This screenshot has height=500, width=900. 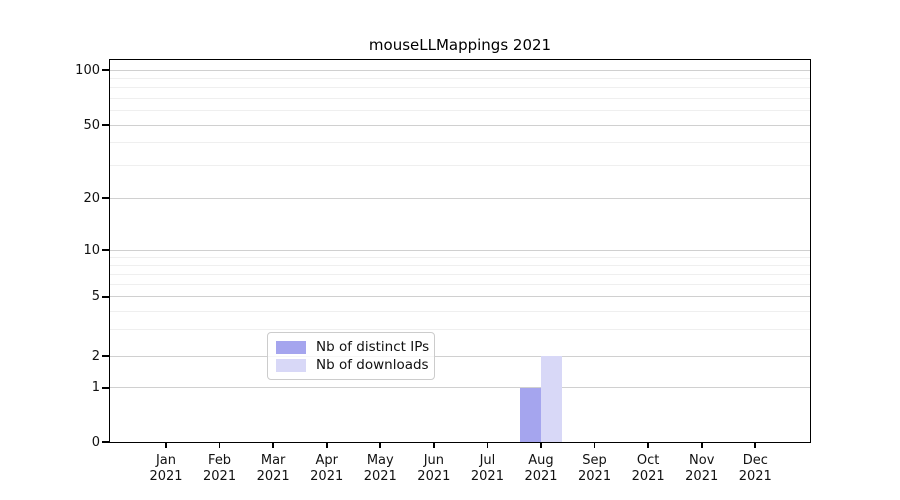 I want to click on y-tick-label: 50, so click(x=91, y=125).